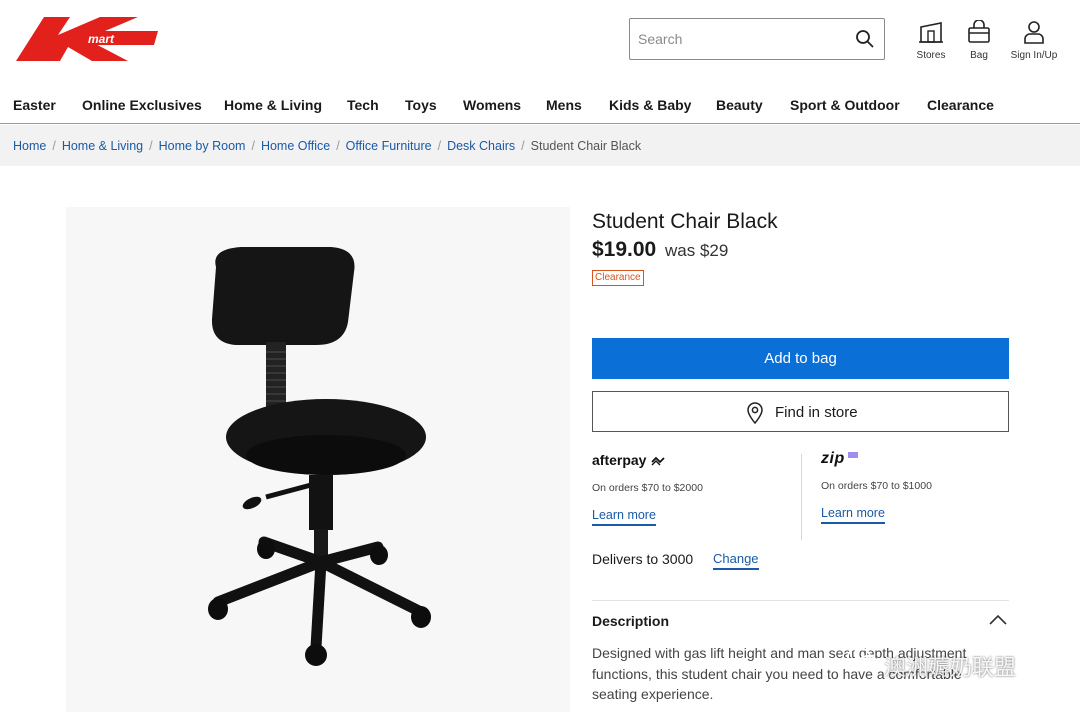 The image size is (1080, 712). What do you see at coordinates (492, 105) in the screenshot?
I see `nav-womens: Womens` at bounding box center [492, 105].